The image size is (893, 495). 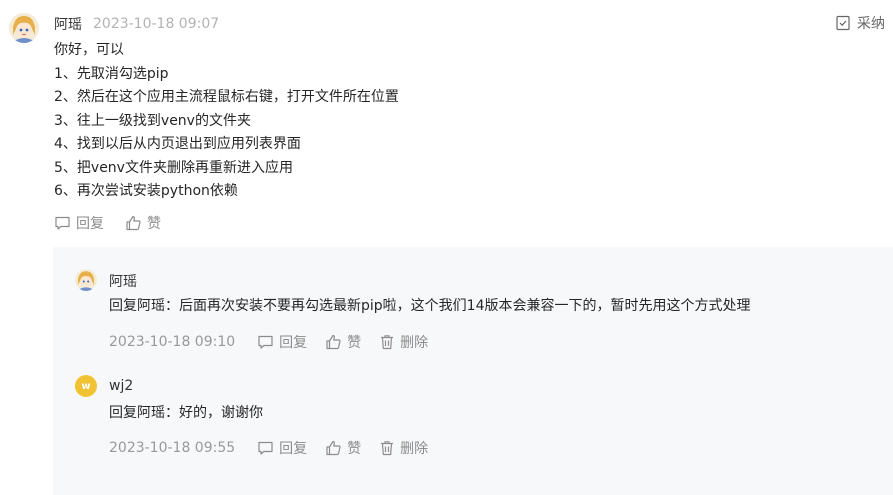 I want to click on adopt-label: 采纳, so click(x=871, y=24).